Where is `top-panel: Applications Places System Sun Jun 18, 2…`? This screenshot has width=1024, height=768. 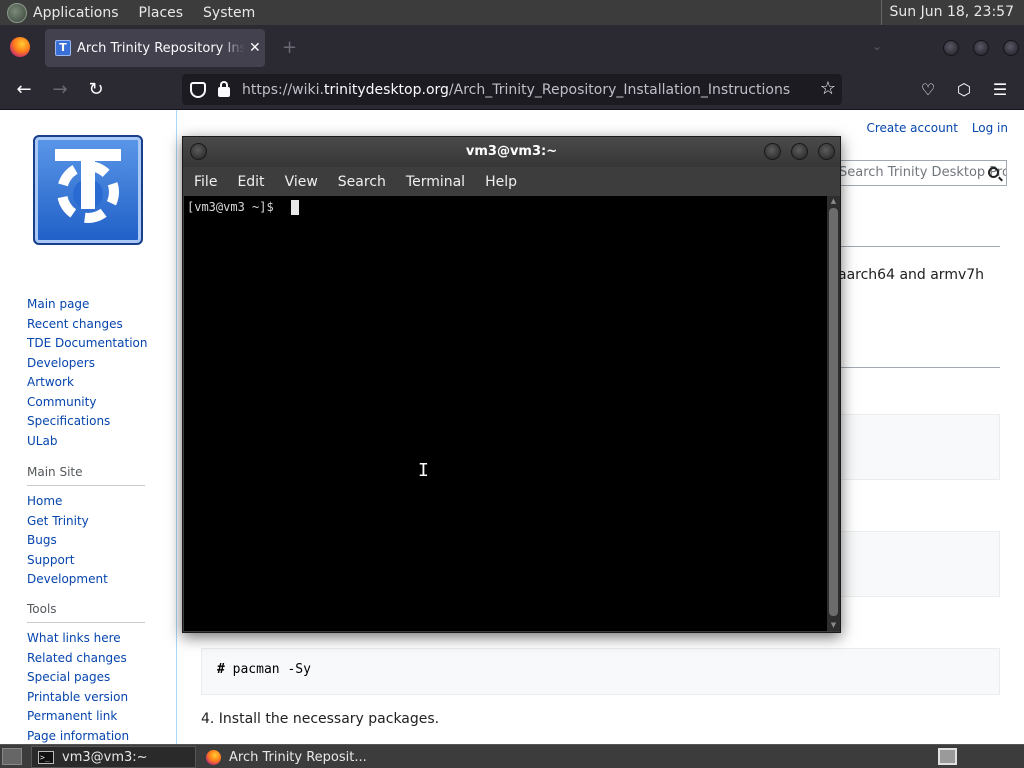
top-panel: Applications Places System Sun Jun 18, 2… is located at coordinates (512, 12).